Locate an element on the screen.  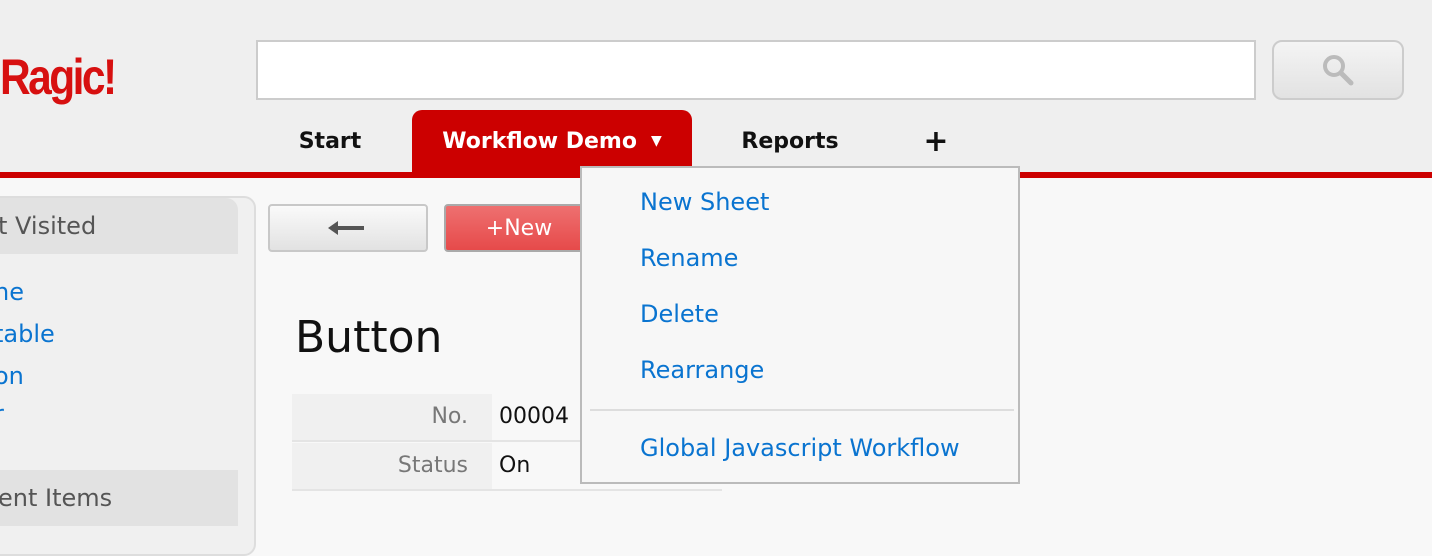
section-title: ent Items is located at coordinates (56, 498).